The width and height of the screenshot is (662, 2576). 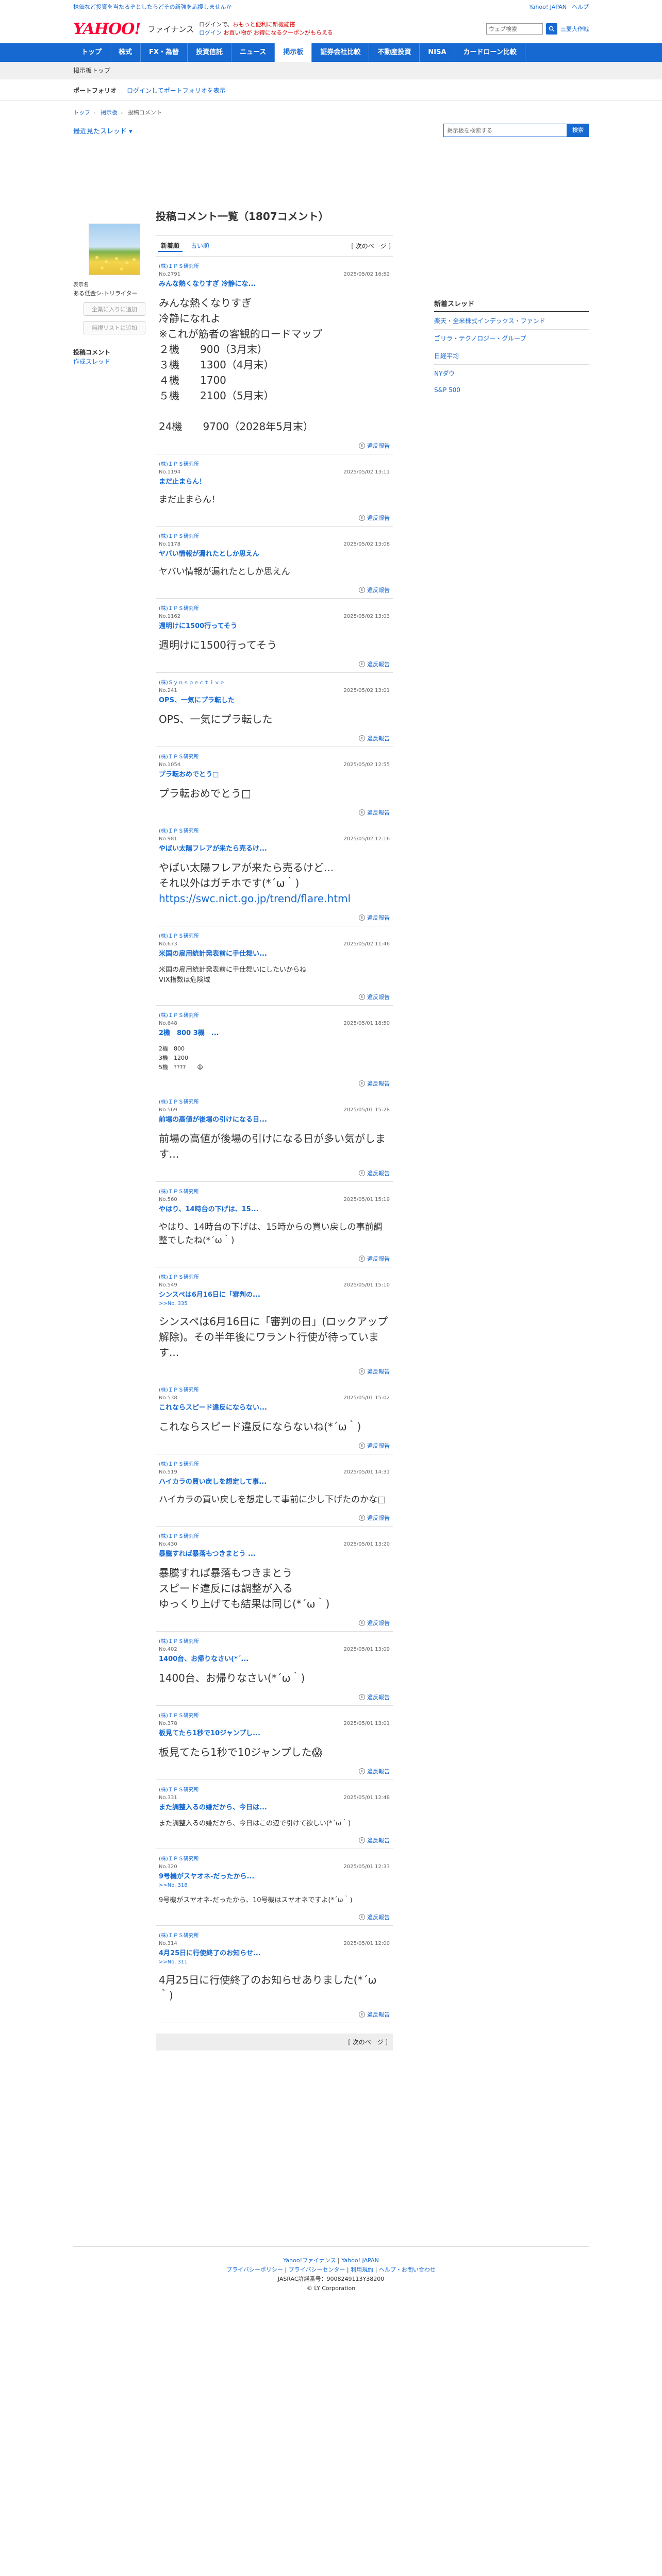 I want to click on board-top-link: 掲示板トップ, so click(x=92, y=70).